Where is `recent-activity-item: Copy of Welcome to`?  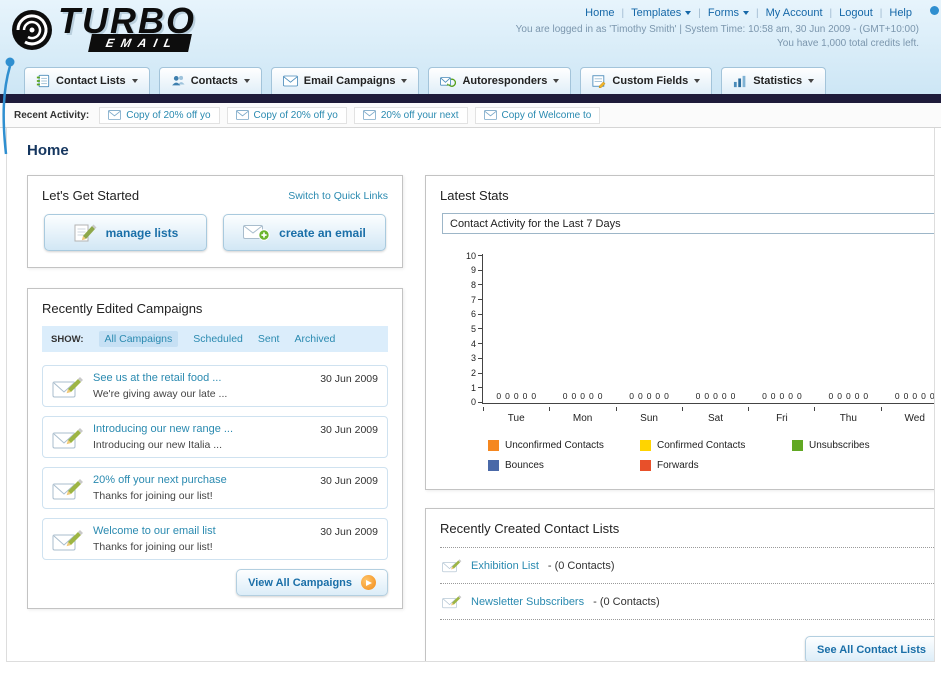
recent-activity-item: Copy of Welcome to is located at coordinates (537, 115).